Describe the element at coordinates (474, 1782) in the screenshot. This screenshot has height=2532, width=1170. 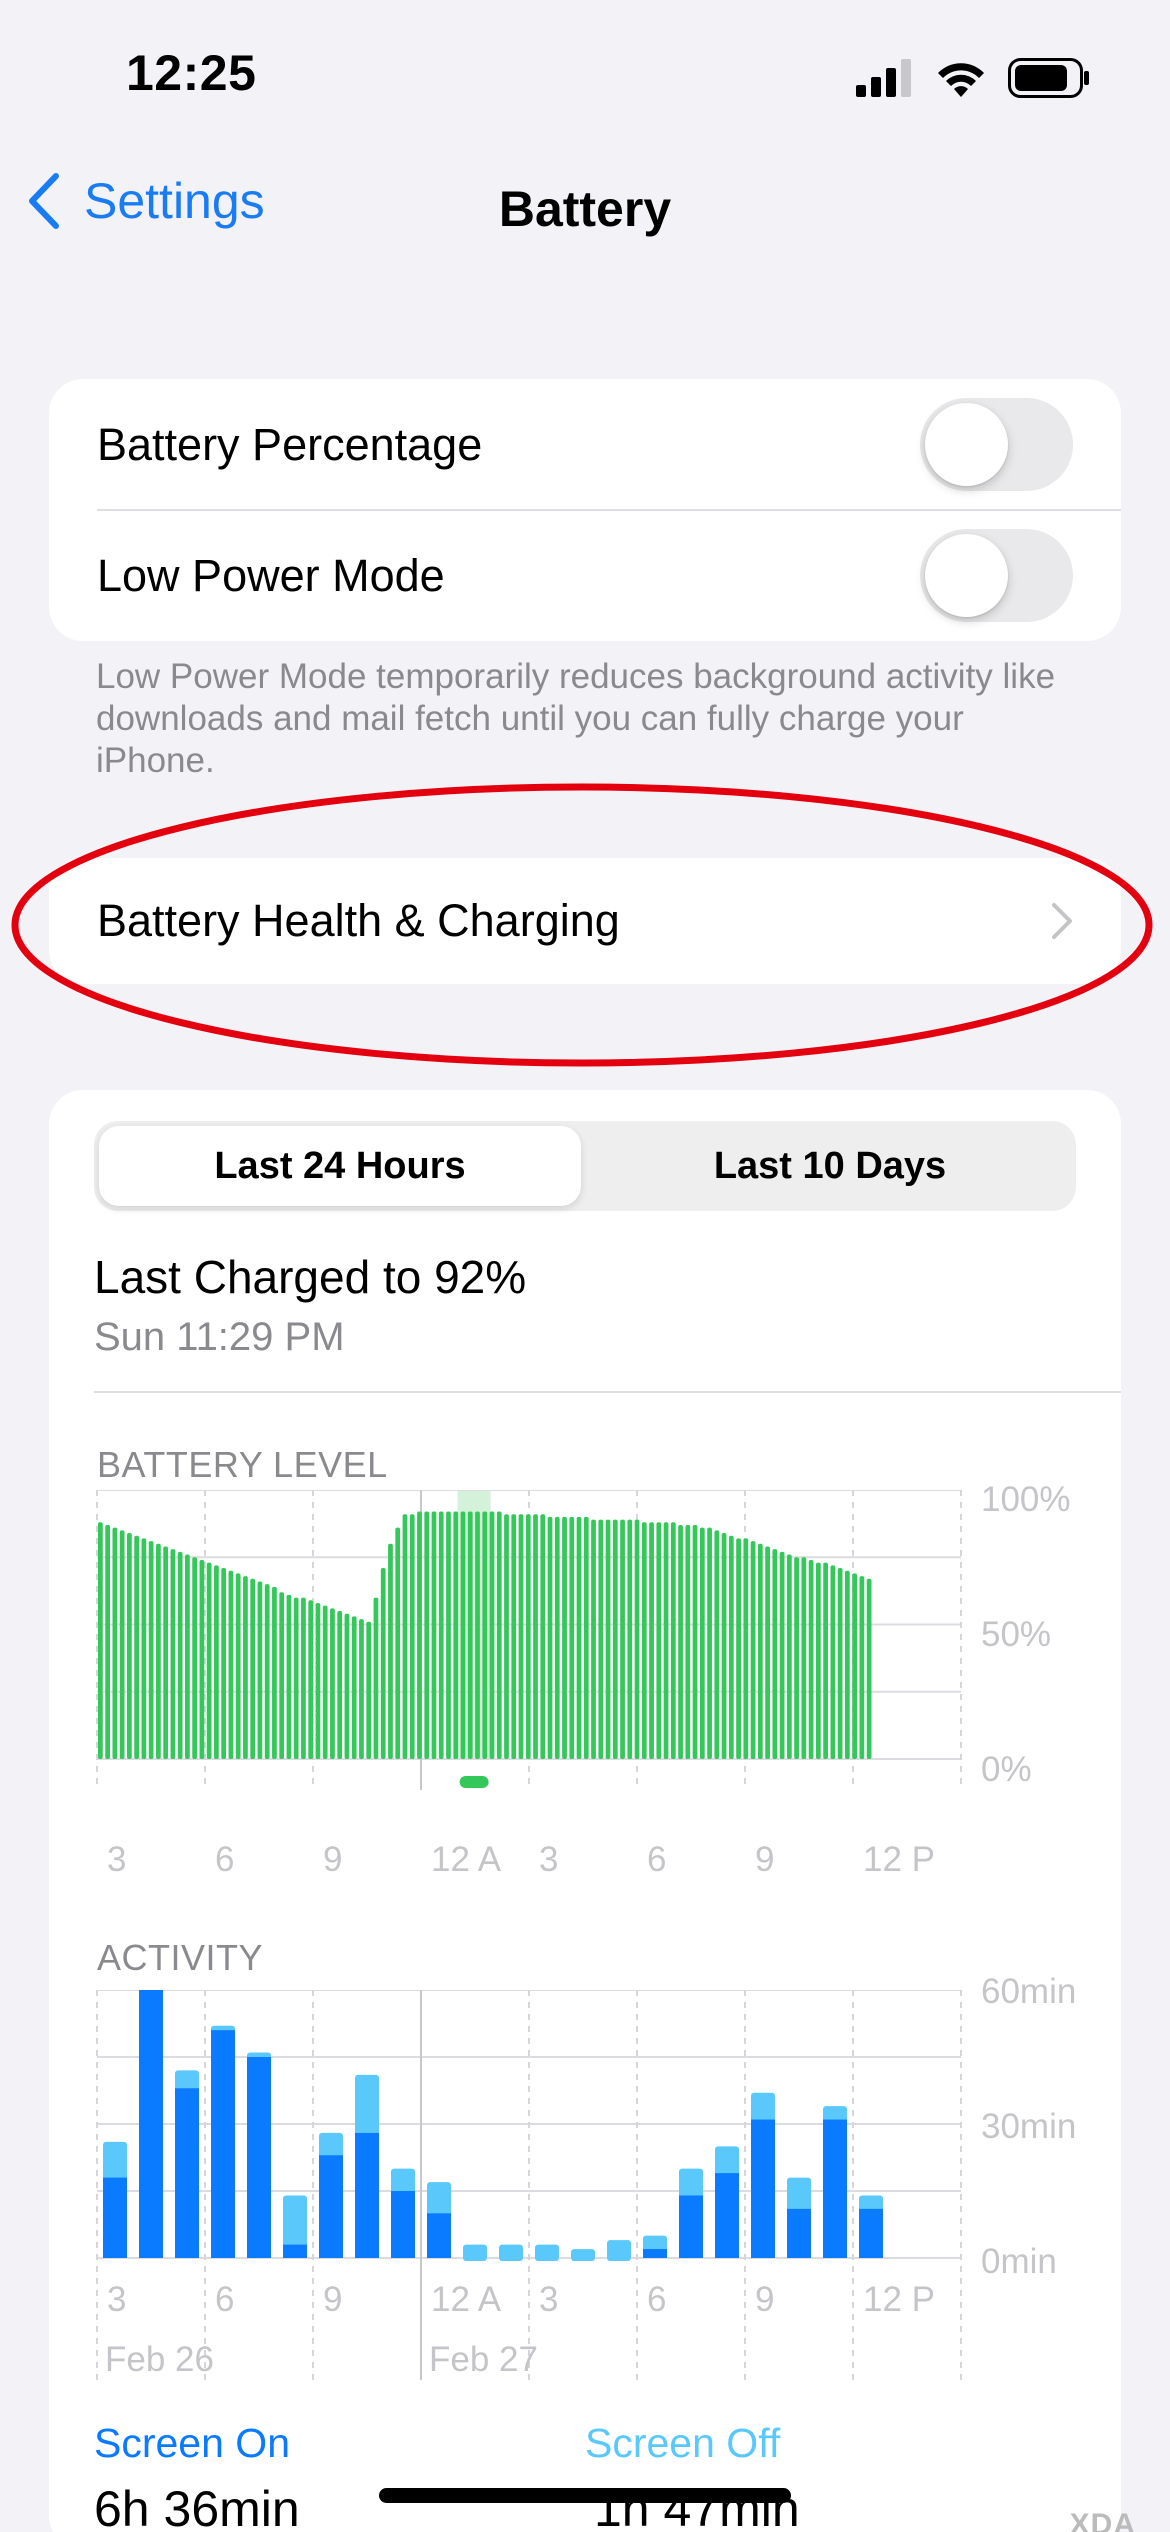
I see `charging-indicator` at that location.